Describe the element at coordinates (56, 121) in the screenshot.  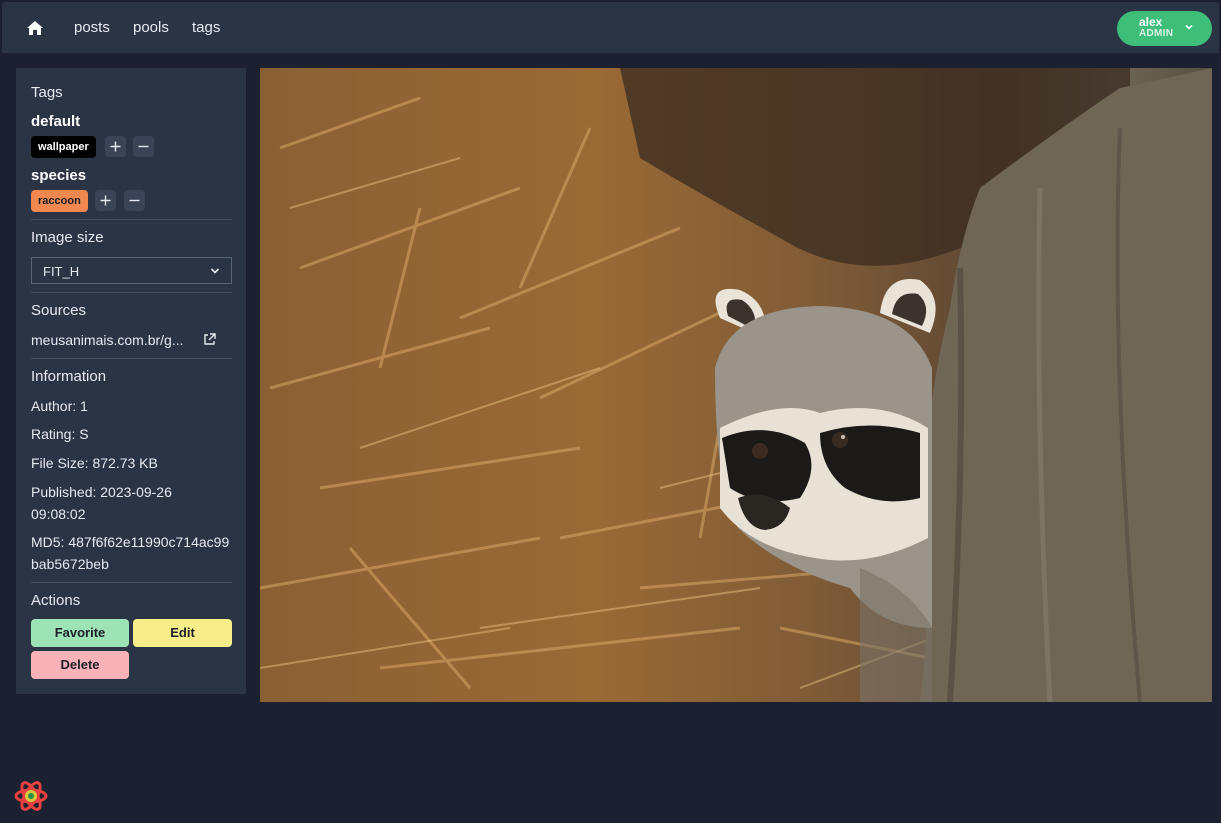
I see `tag-group-default: default` at that location.